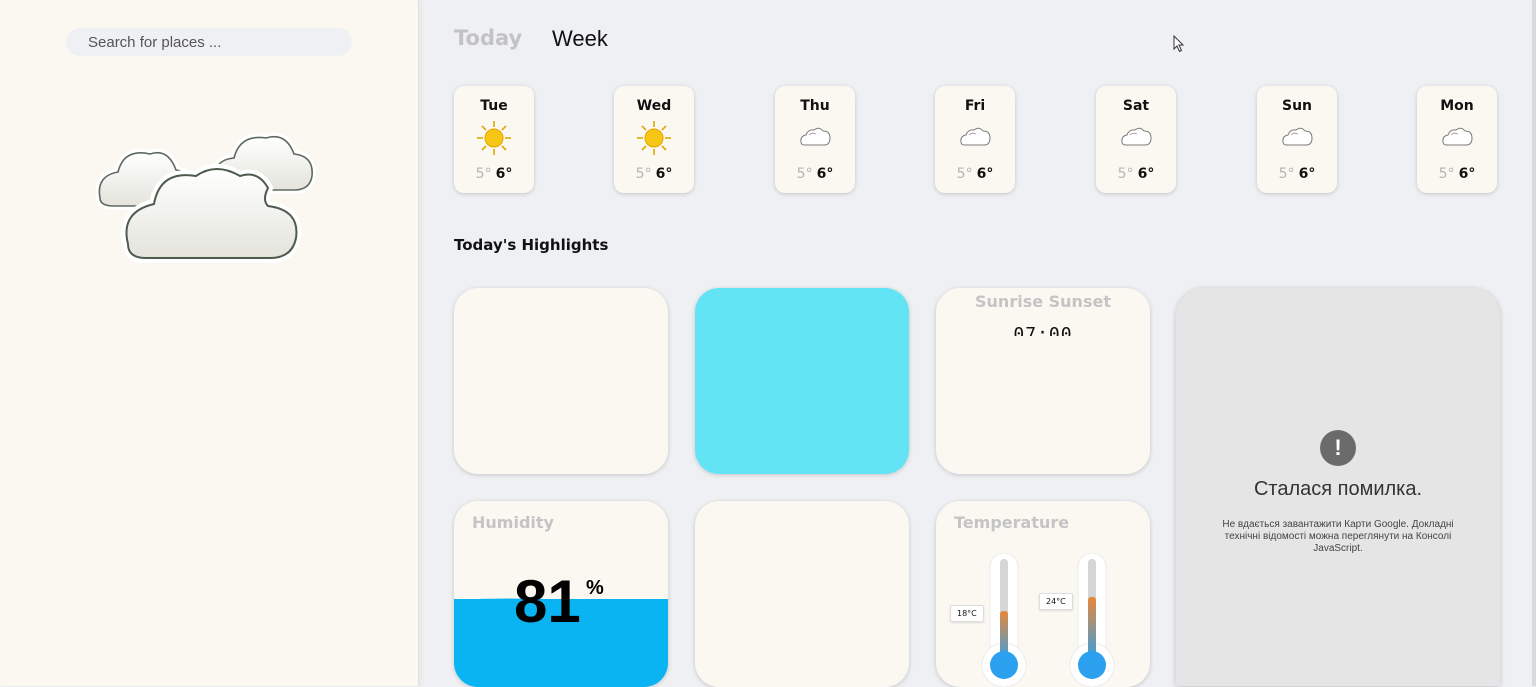  What do you see at coordinates (802, 381) in the screenshot?
I see `highlight-card-cyan` at bounding box center [802, 381].